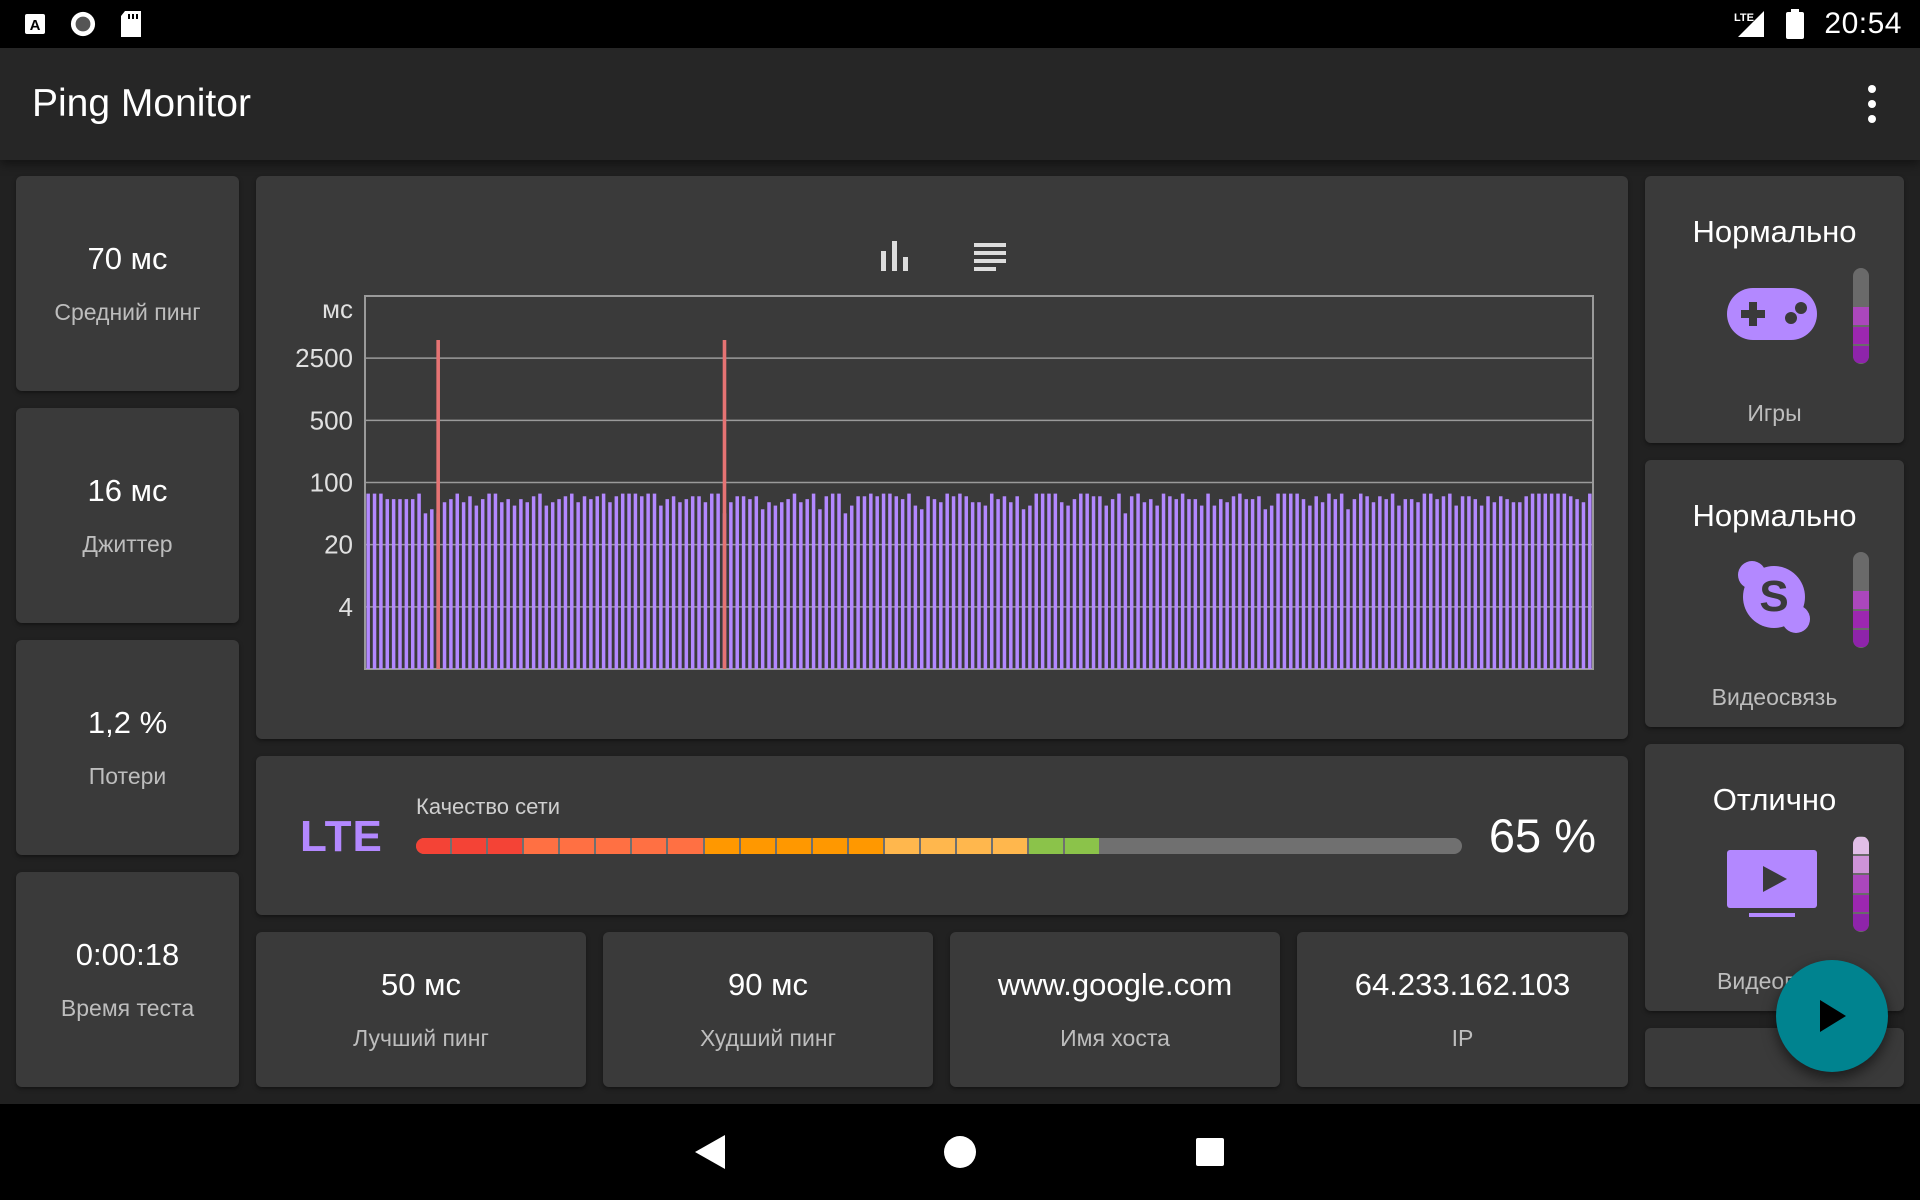  I want to click on jitter-value: 16 мс, so click(127, 490).